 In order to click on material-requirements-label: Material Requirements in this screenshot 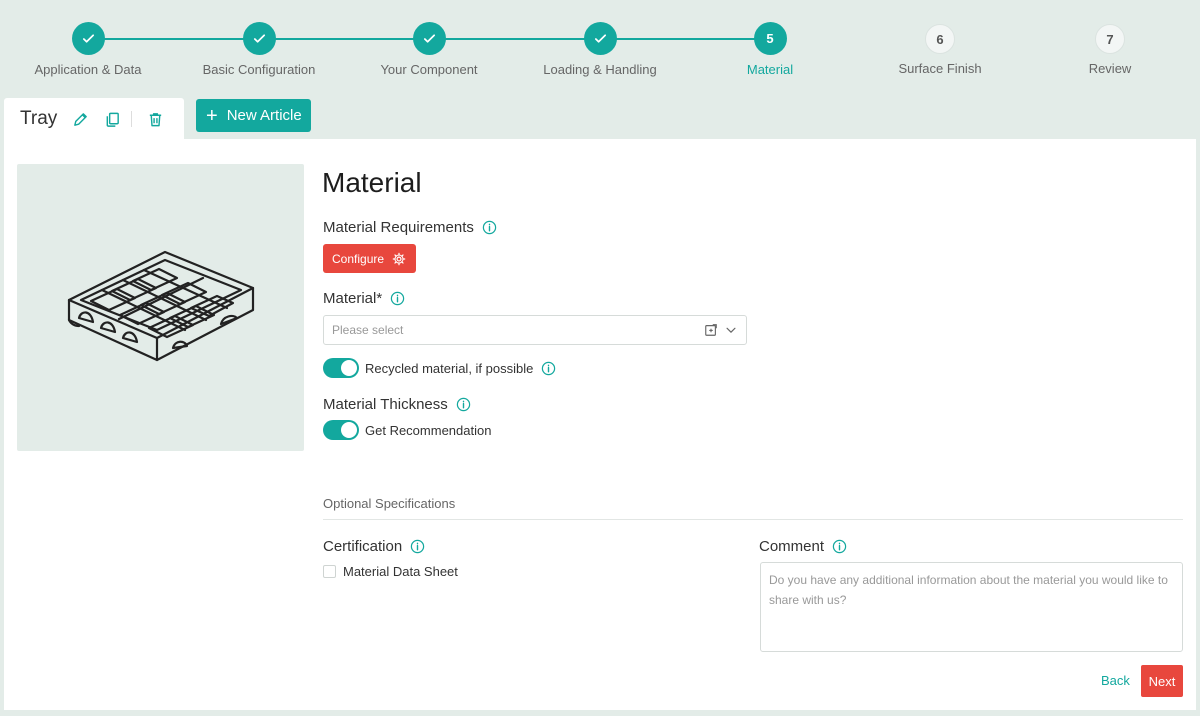, I will do `click(410, 227)`.